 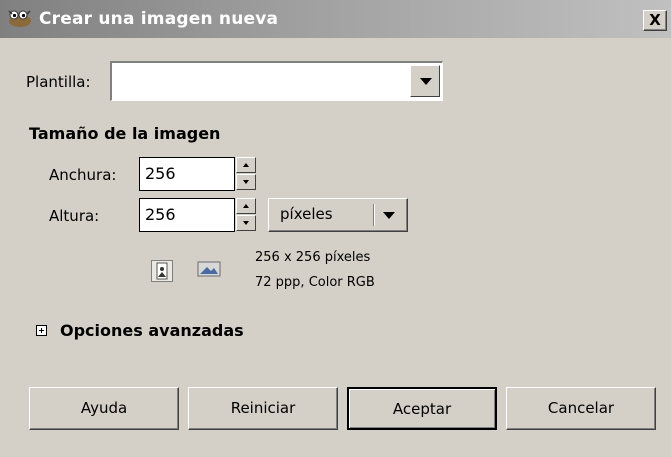 I want to click on unit-separator, so click(x=374, y=215).